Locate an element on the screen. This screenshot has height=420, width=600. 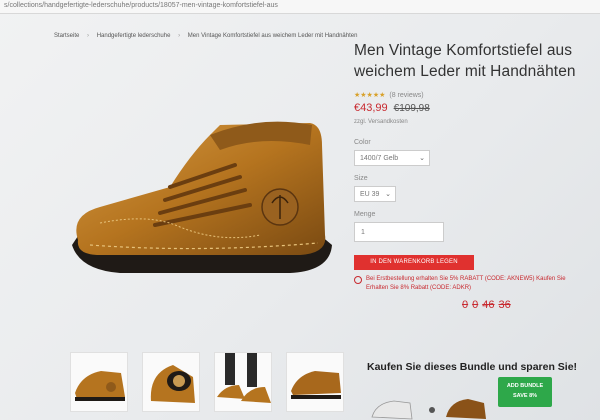
add-to-cart-button: IN DEN WARENKORB LEGEN is located at coordinates (414, 262).